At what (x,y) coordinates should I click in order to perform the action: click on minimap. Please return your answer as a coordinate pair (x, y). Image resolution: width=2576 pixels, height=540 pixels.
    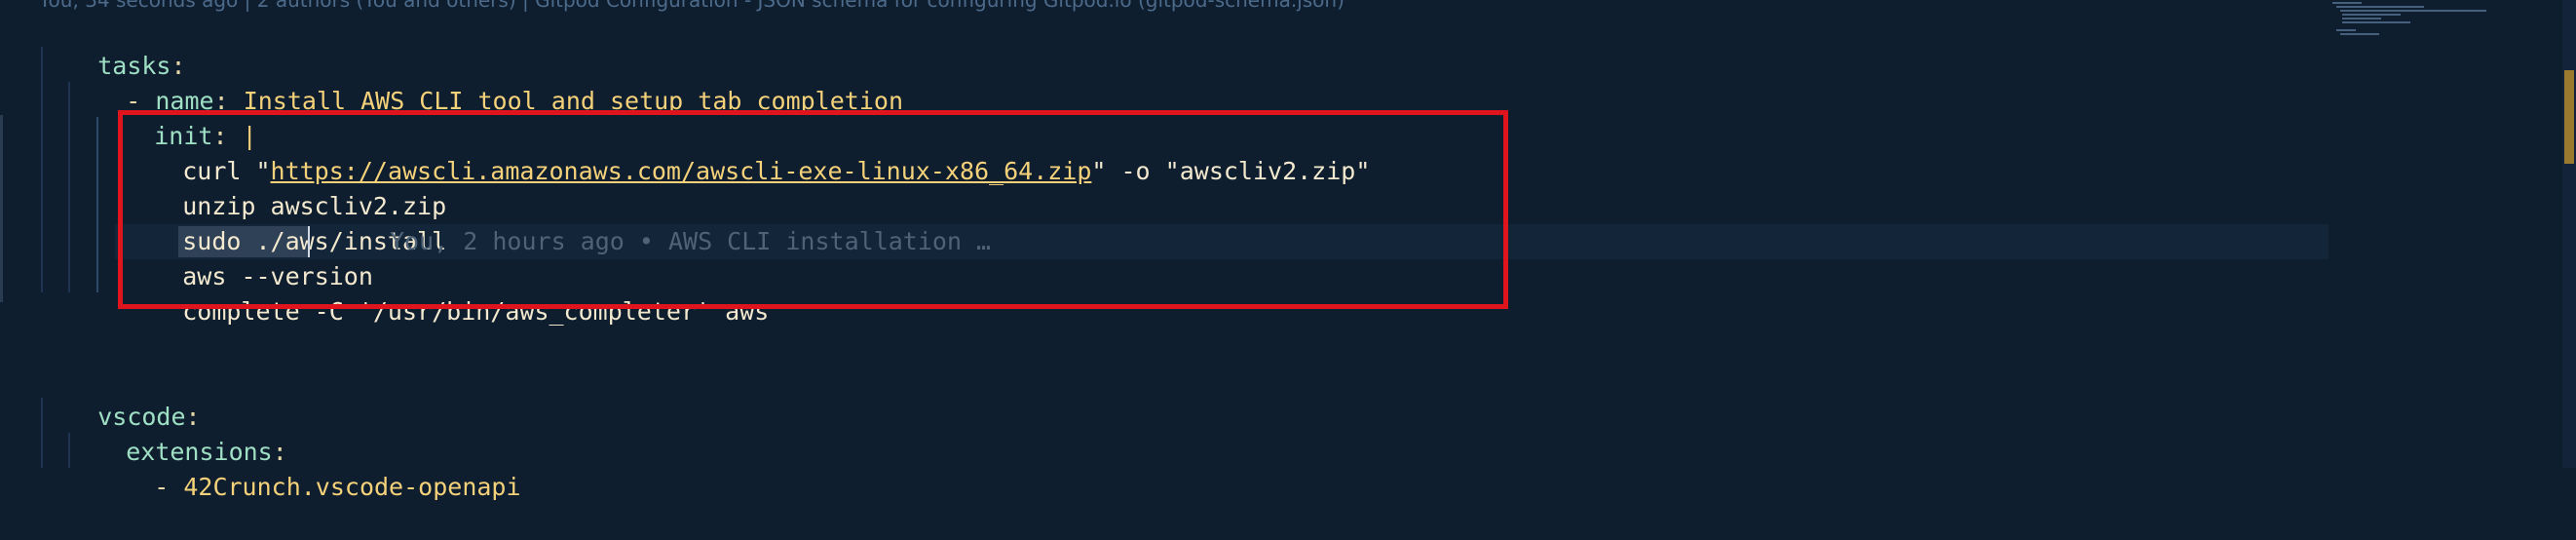
    Looking at the image, I should click on (2429, 29).